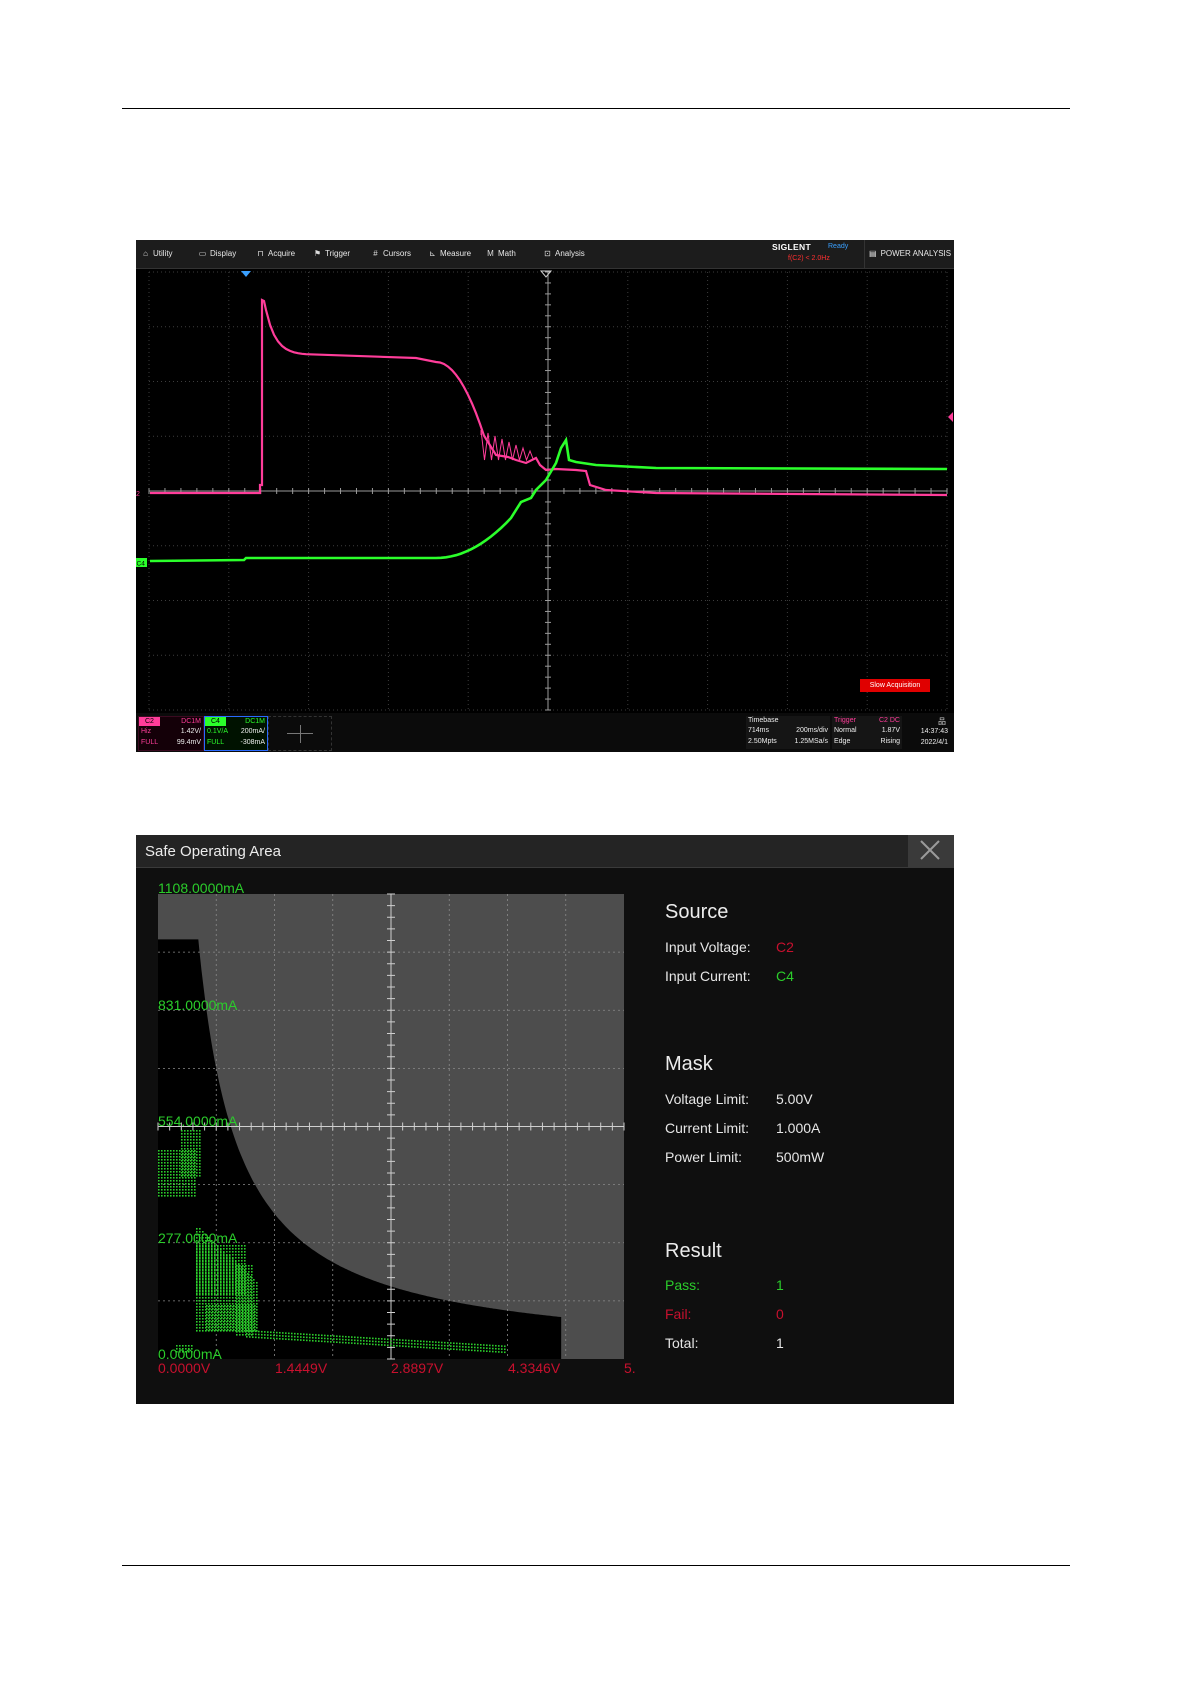 The width and height of the screenshot is (1192, 1685). I want to click on power-analysis-button: ▤ POWER ANALYSIS, so click(907, 254).